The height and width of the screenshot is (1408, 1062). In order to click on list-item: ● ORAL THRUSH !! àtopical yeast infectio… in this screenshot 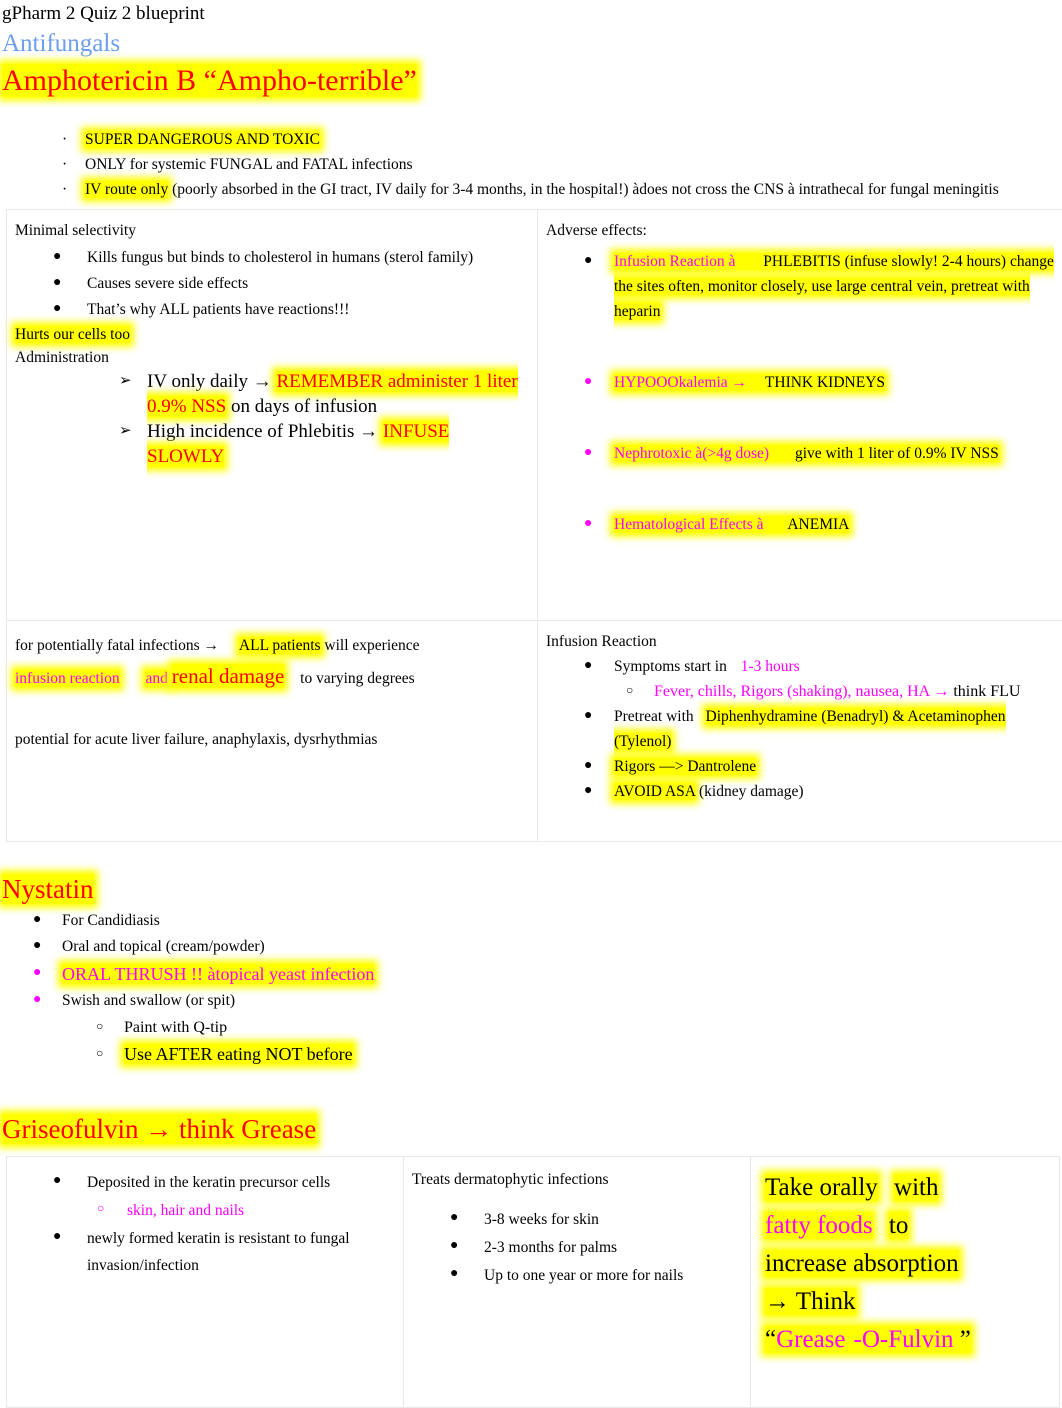, I will do `click(531, 974)`.